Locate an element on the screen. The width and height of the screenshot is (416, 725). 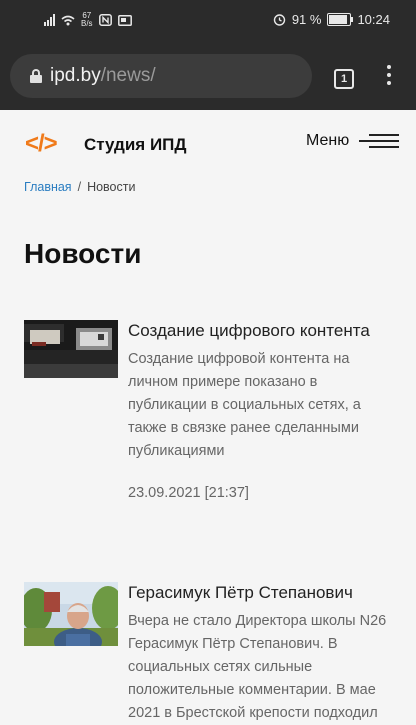
browser-toolbar: ipd.by/news/ 1 is located at coordinates (208, 75).